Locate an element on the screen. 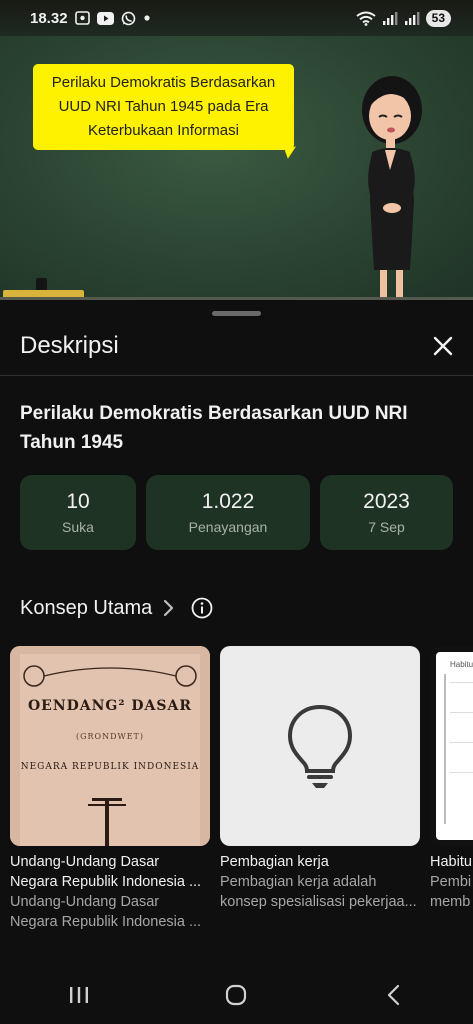 The image size is (473, 1024). concept-title: Pembagian kerja is located at coordinates (274, 862).